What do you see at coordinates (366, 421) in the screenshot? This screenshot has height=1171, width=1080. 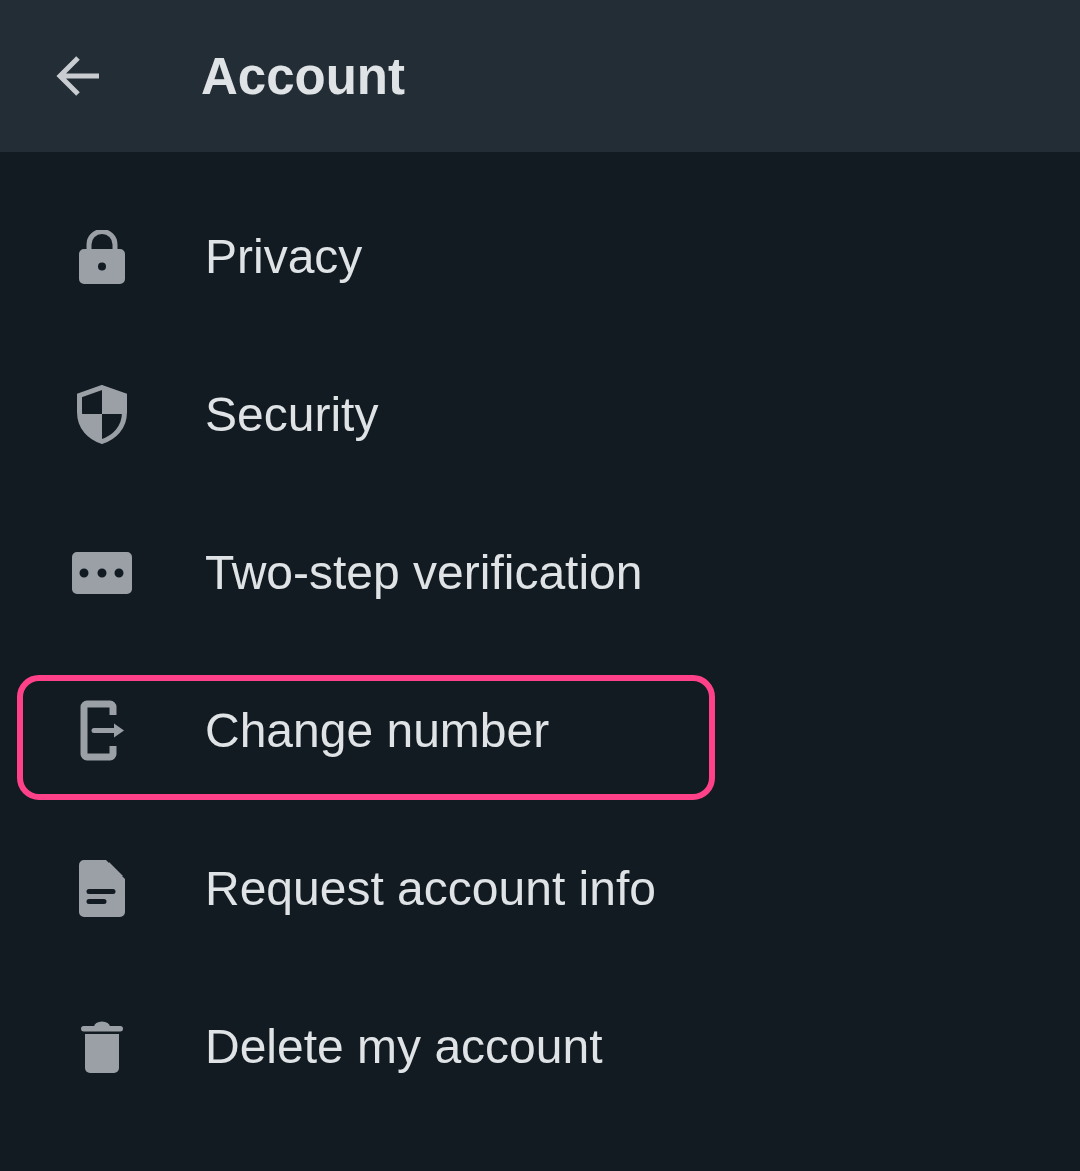 I see `menu-item: Security` at bounding box center [366, 421].